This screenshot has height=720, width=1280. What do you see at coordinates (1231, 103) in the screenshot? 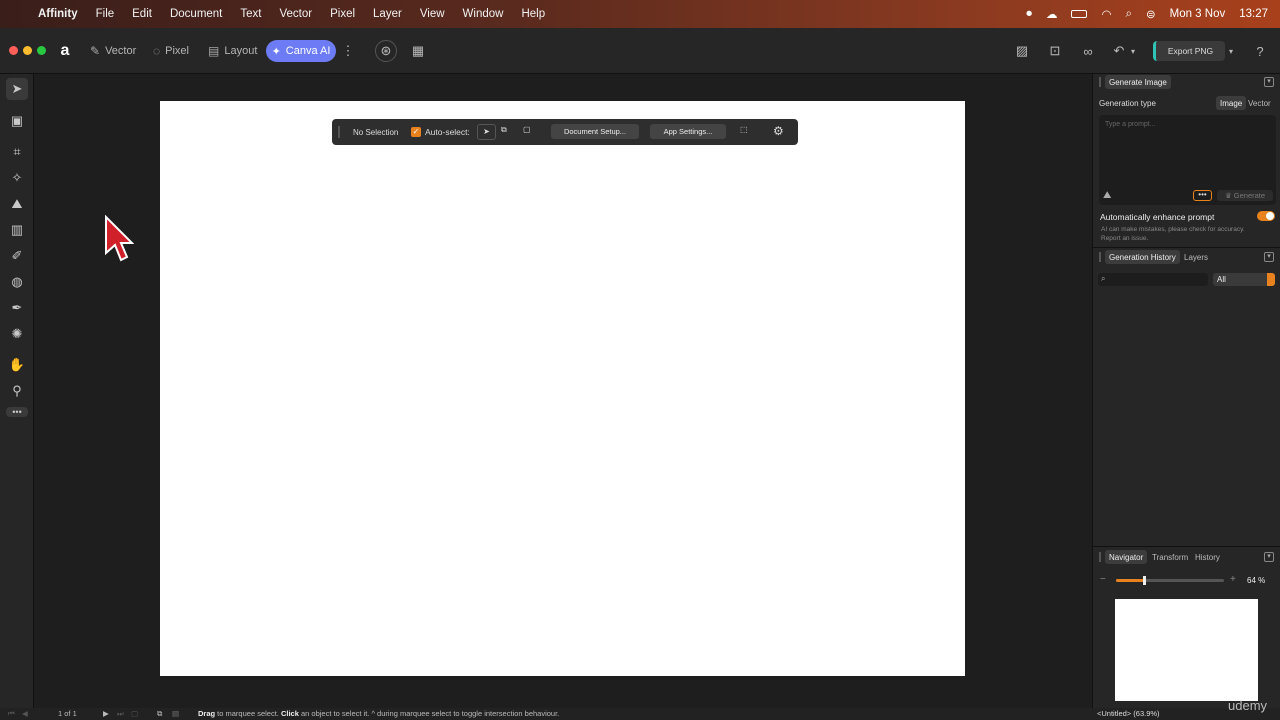
I see `type-image-option: Image` at bounding box center [1231, 103].